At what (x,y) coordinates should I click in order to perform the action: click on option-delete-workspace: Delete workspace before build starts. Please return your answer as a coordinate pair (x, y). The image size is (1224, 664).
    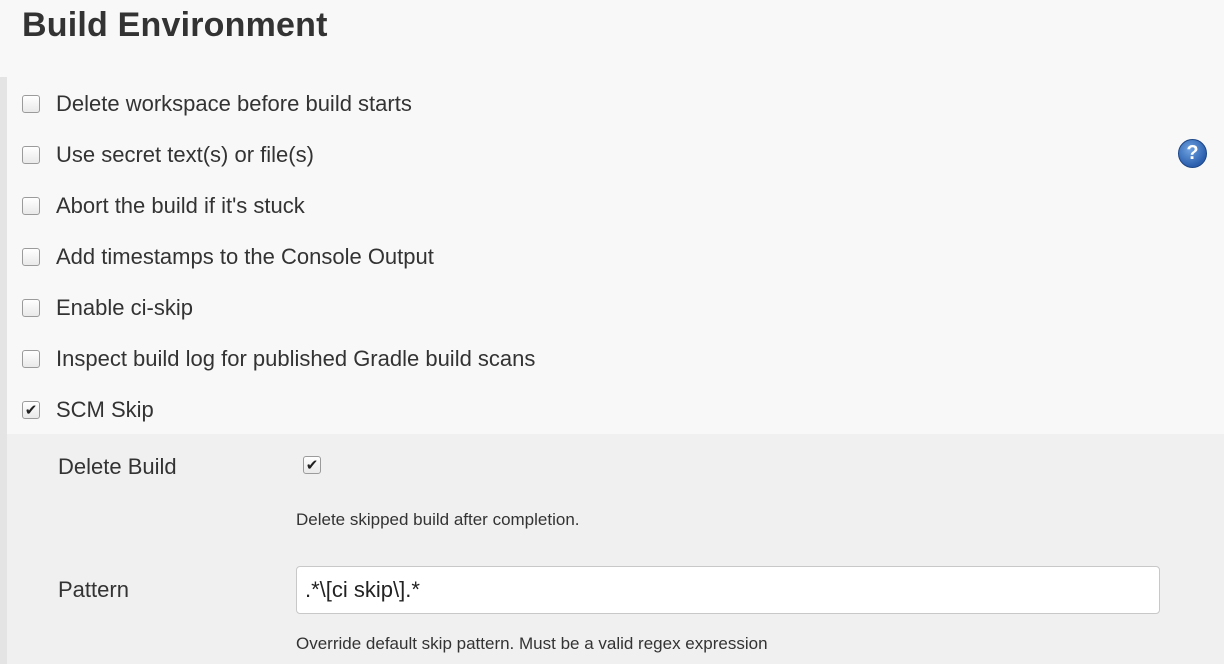
    Looking at the image, I should click on (217, 104).